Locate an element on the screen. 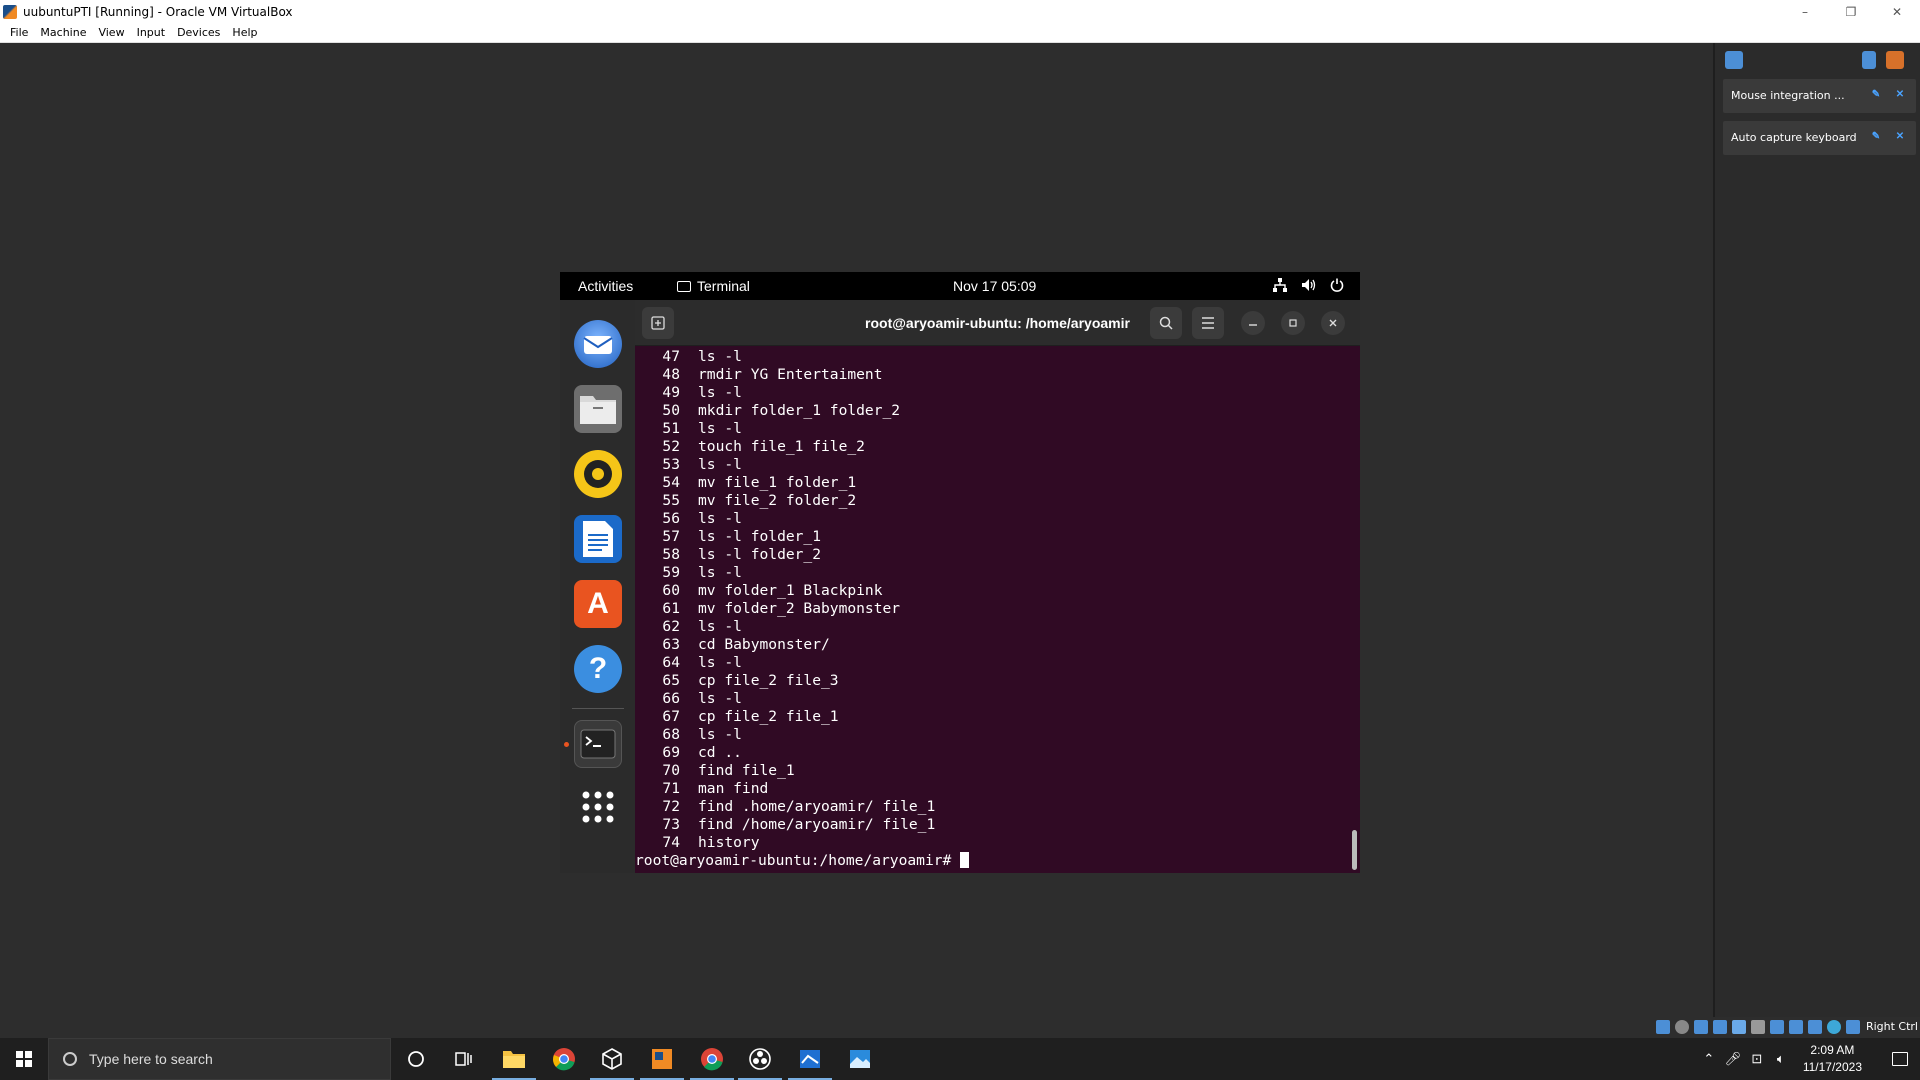  network-status-icon: ⊡ is located at coordinates (1757, 1059).